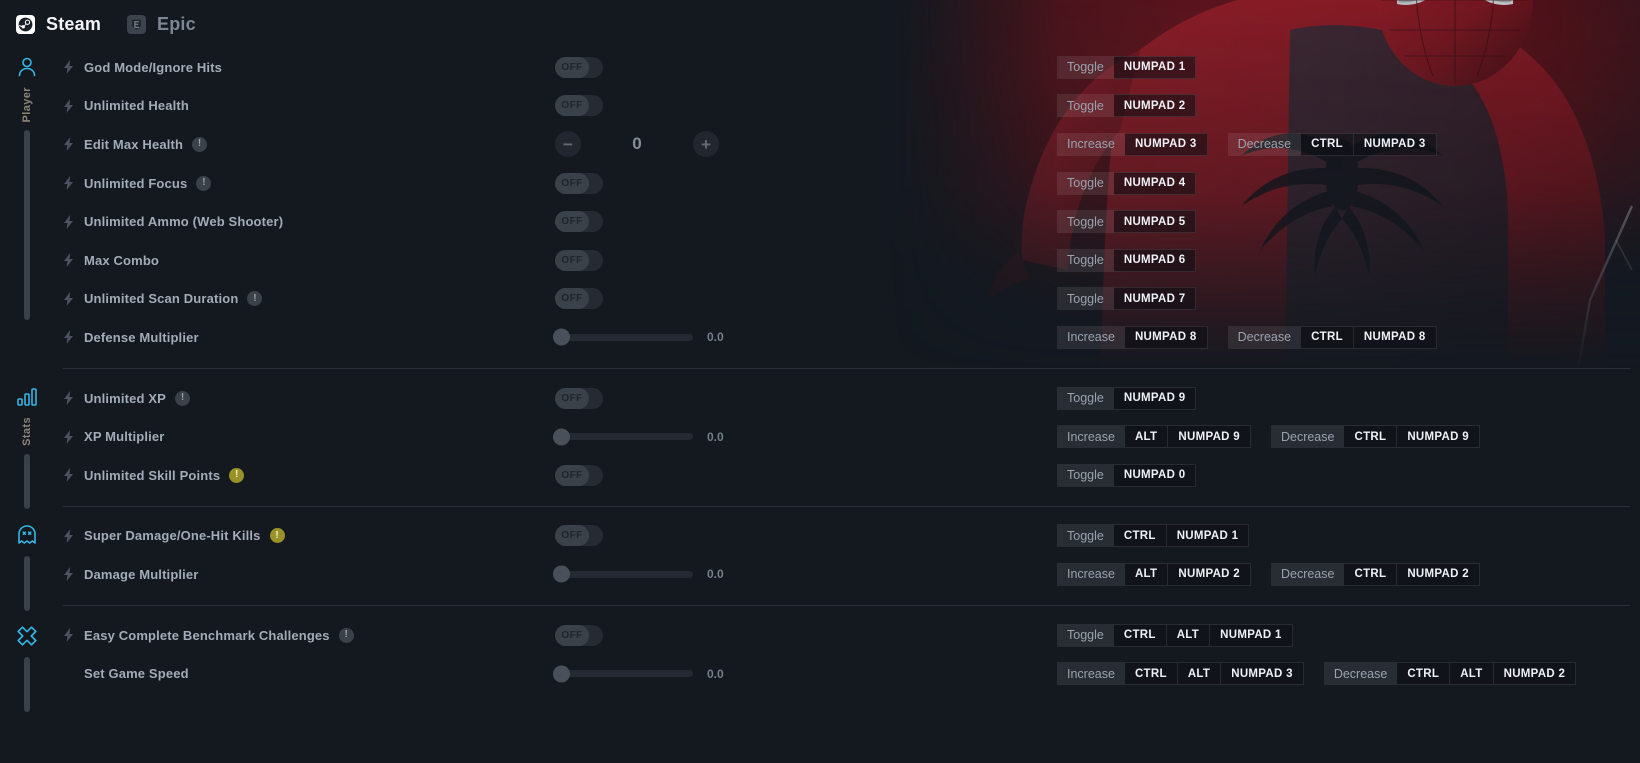 The width and height of the screenshot is (1640, 763). I want to click on stepper-value: 0, so click(637, 144).